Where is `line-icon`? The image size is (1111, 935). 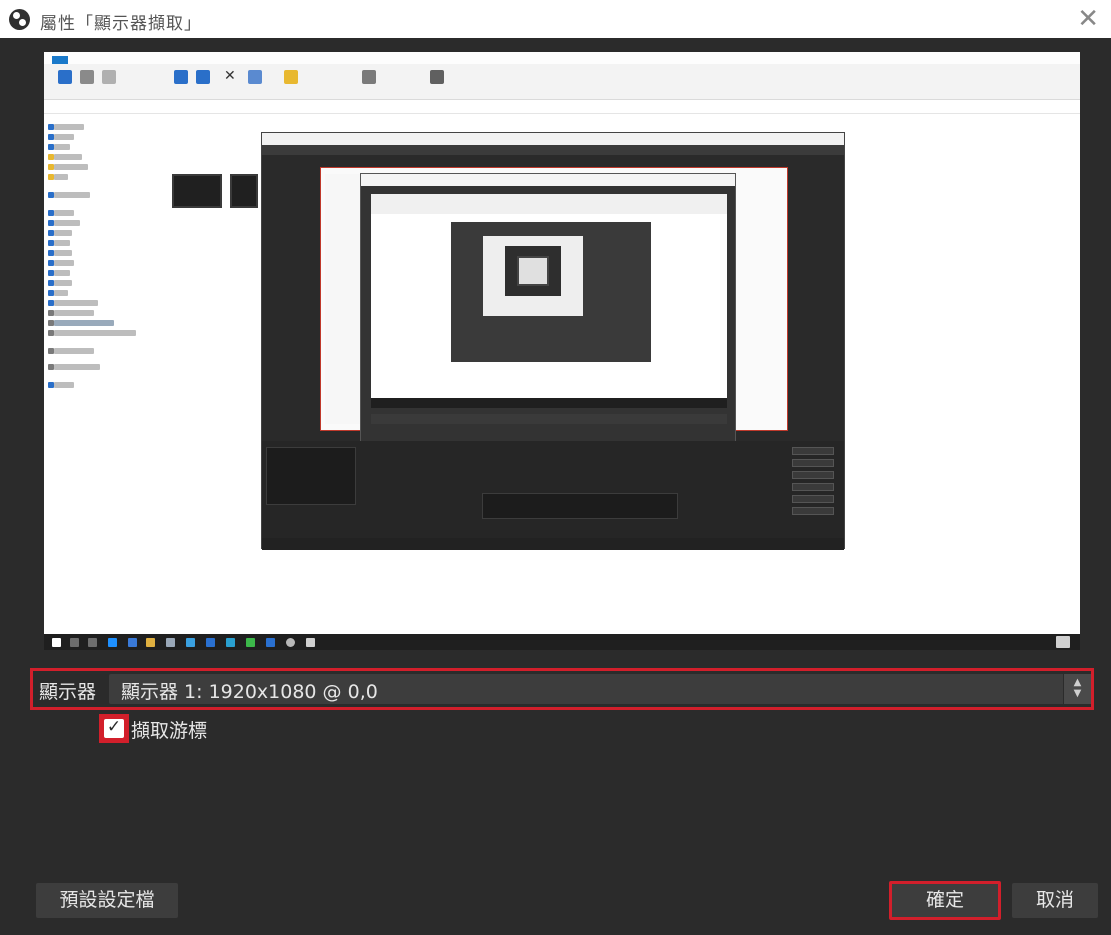 line-icon is located at coordinates (250, 642).